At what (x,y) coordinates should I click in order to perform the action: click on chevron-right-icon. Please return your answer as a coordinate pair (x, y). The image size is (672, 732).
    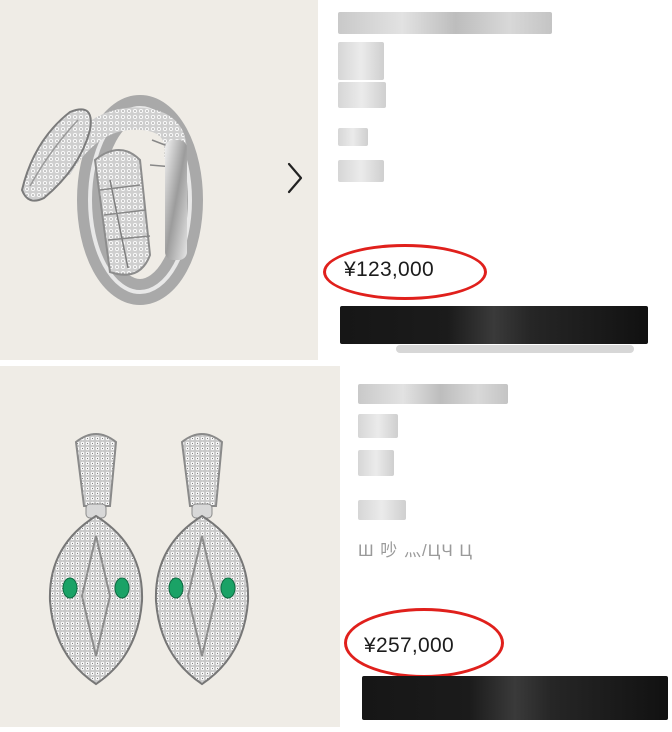
    Looking at the image, I should click on (295, 178).